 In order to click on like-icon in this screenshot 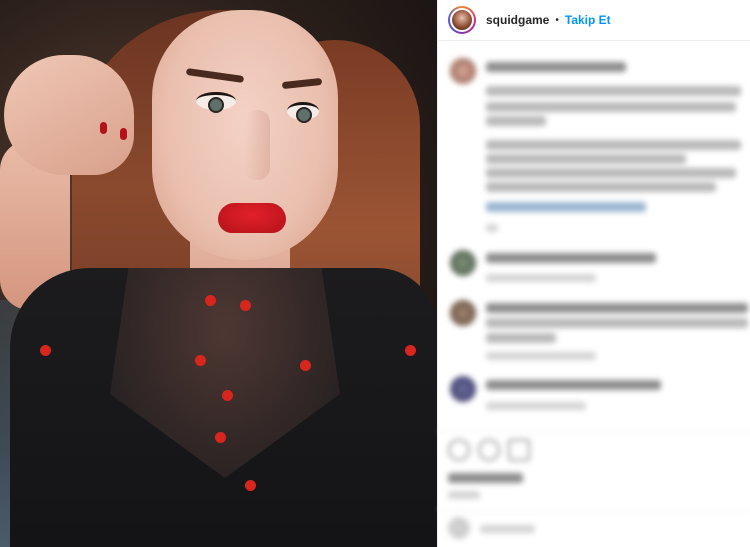, I will do `click(459, 450)`.